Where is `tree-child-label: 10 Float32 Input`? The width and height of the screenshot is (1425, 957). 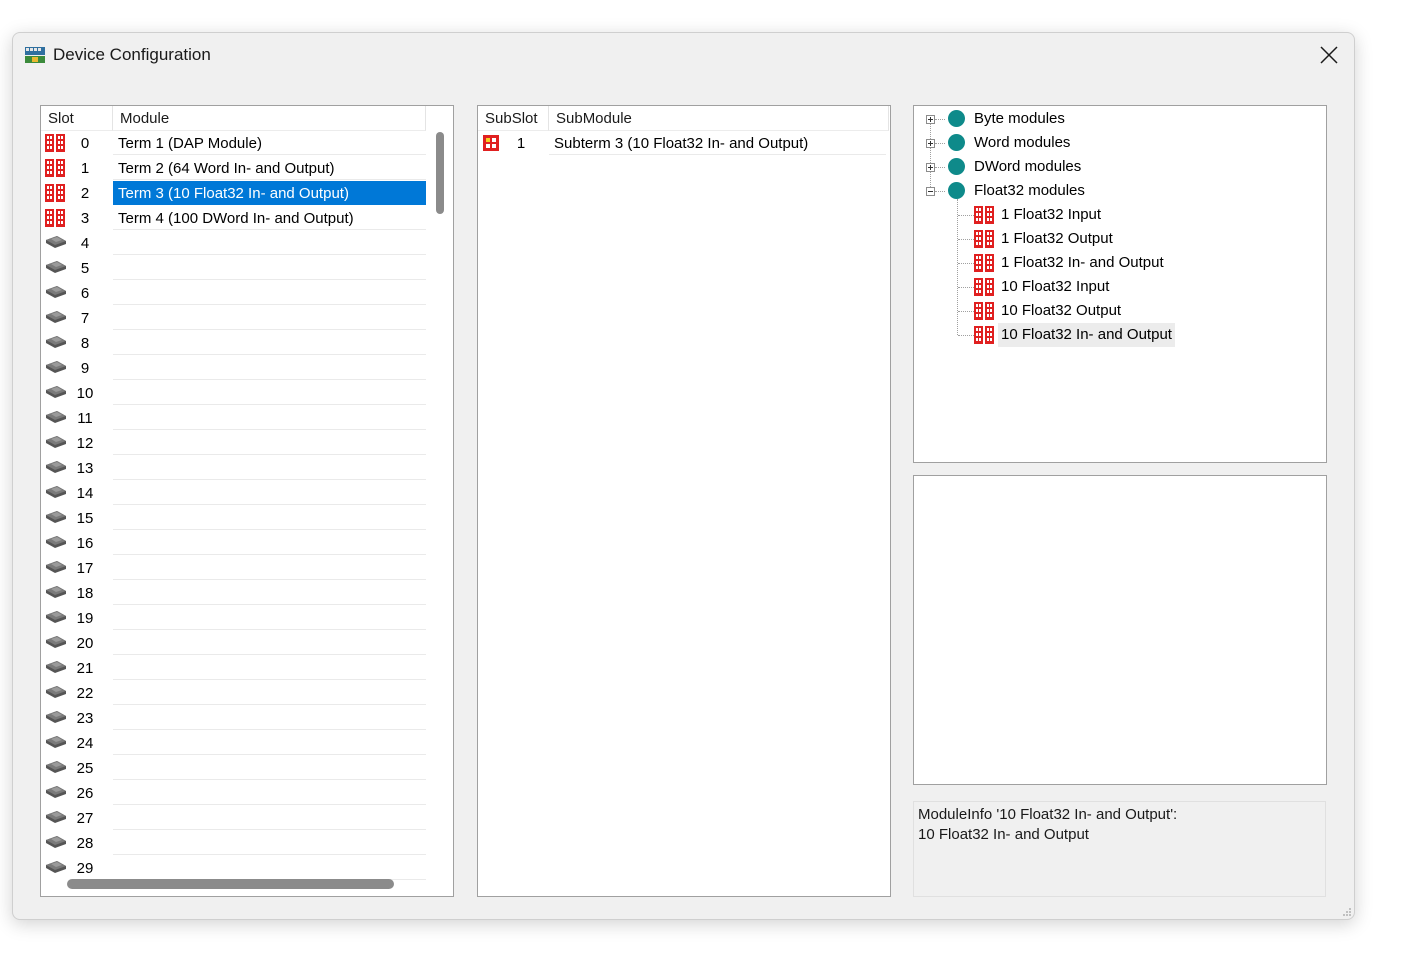
tree-child-label: 10 Float32 Input is located at coordinates (1055, 286).